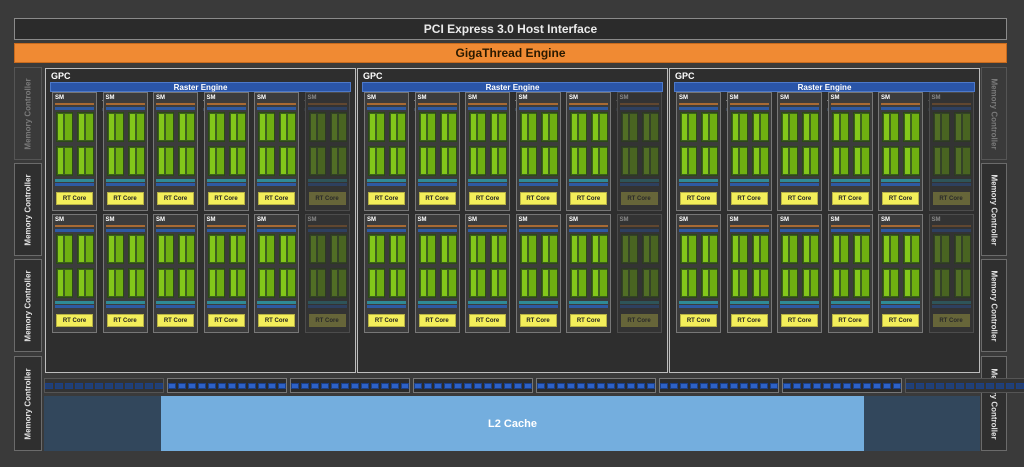 Image resolution: width=1024 pixels, height=467 pixels. Describe the element at coordinates (512, 423) in the screenshot. I see `l2-cache-label: L2 Cache` at that location.